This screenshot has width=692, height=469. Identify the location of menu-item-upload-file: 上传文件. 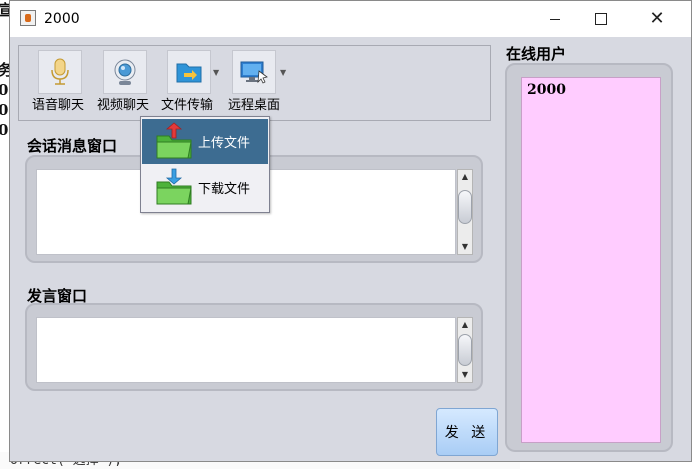
(205, 141).